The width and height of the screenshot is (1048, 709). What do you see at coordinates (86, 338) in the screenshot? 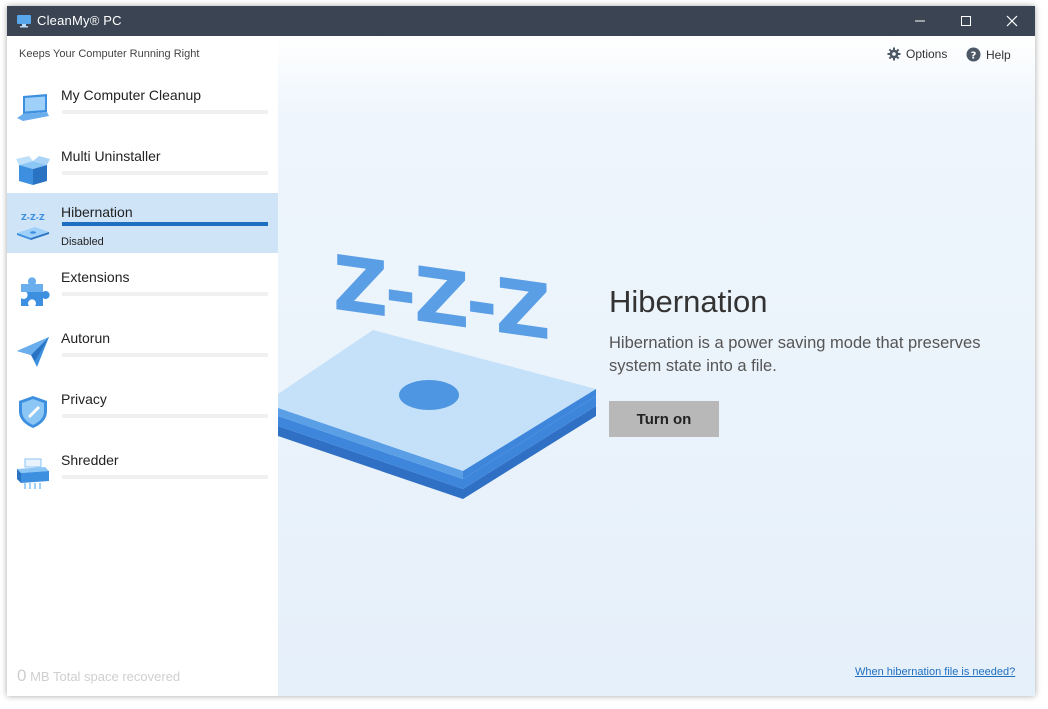
I see `sidebar-item-label: Autorun` at bounding box center [86, 338].